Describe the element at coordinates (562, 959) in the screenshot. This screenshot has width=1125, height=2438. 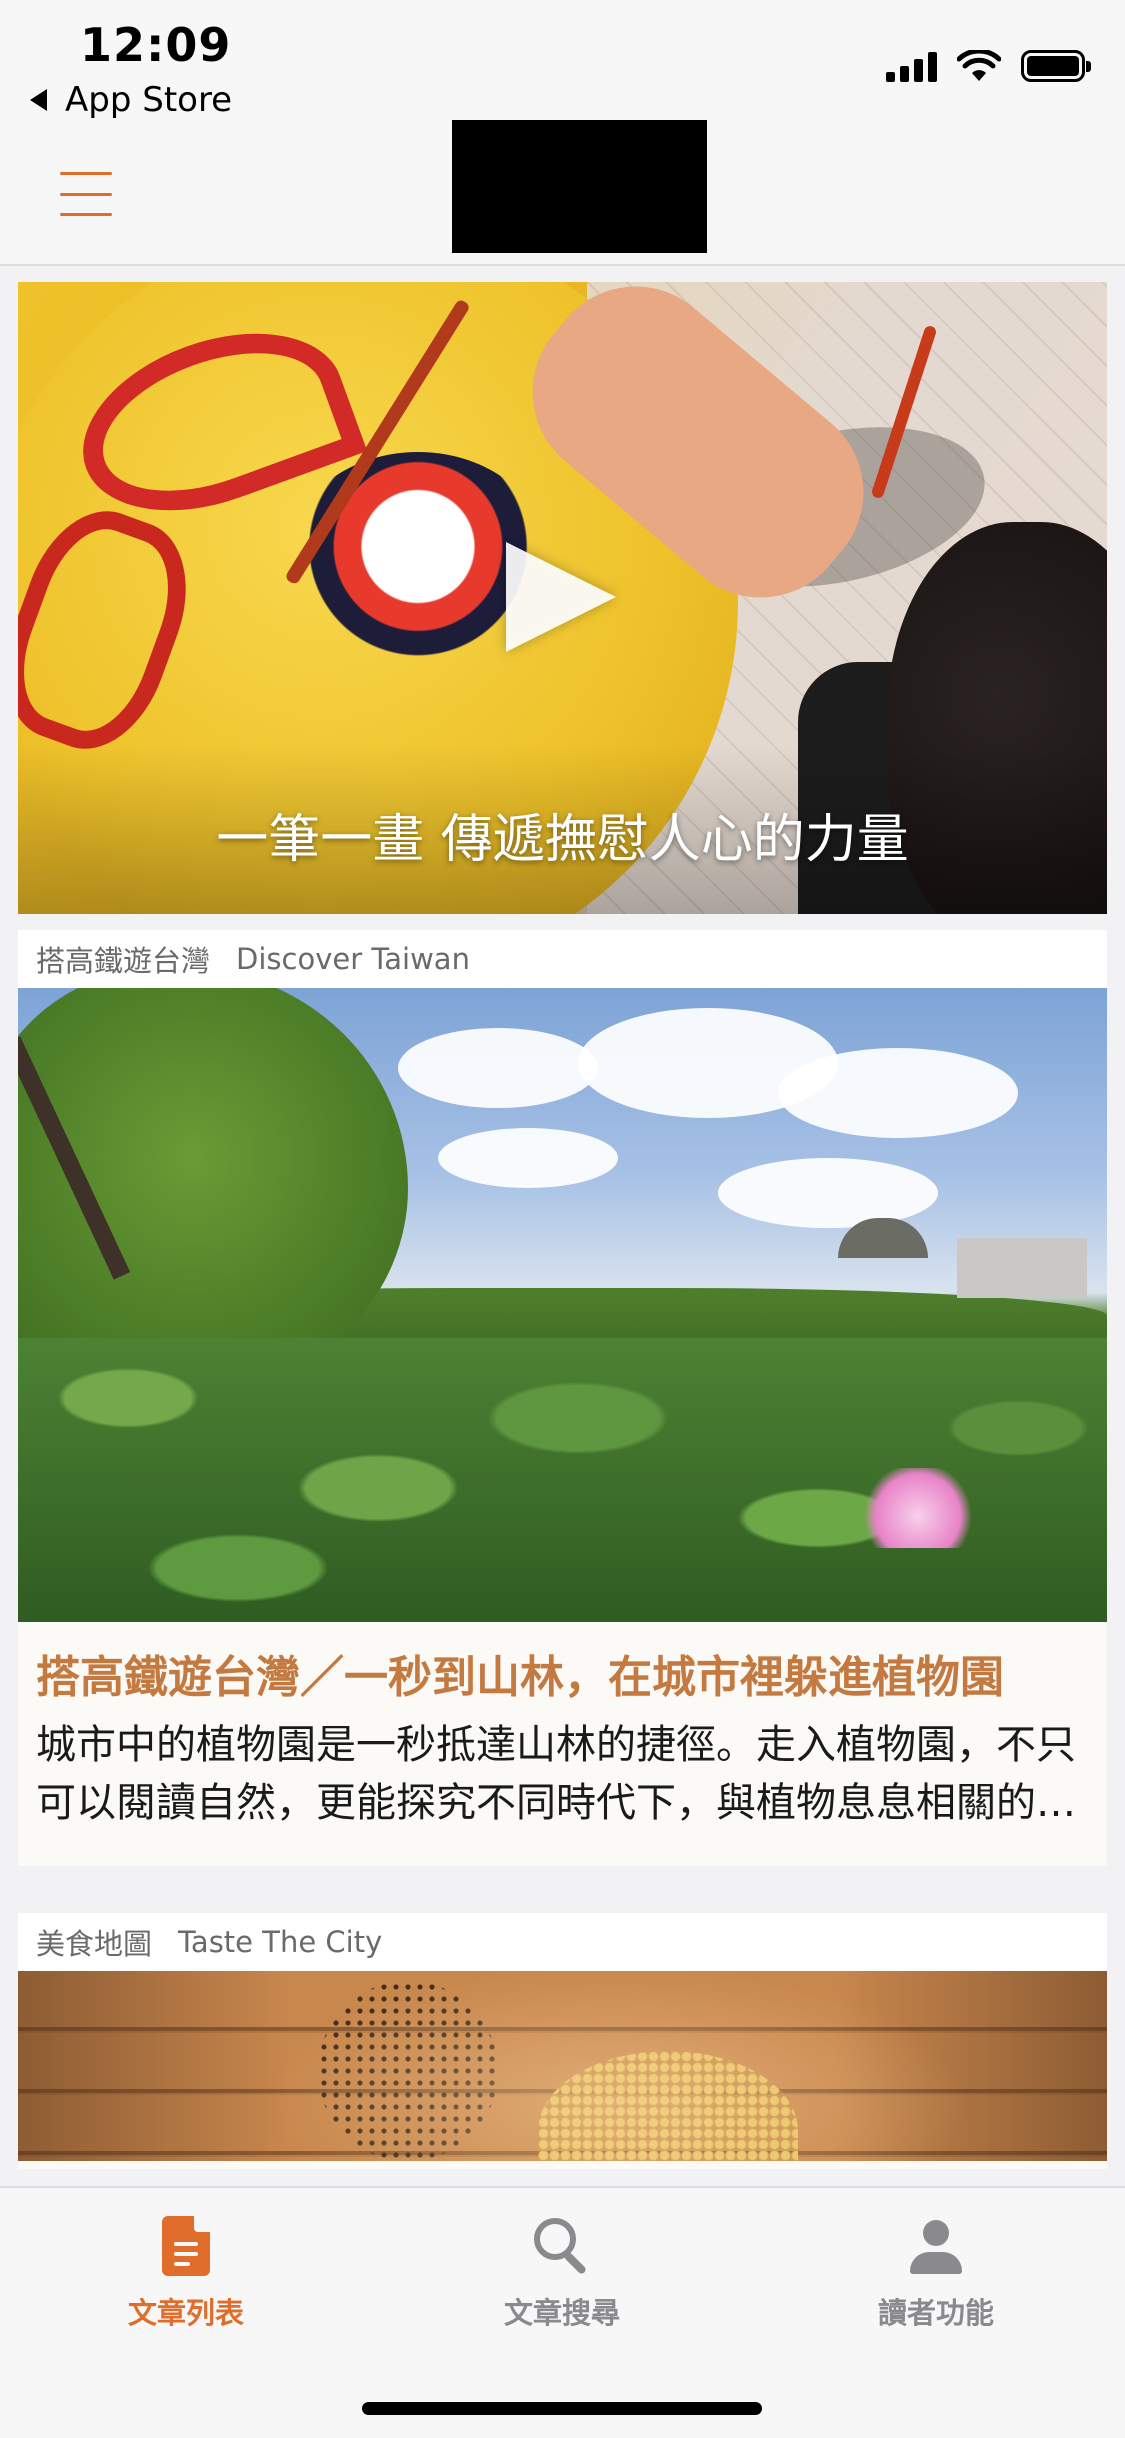
I see `card-category-header: 搭高鐵遊台灣 Discover Taiwan` at that location.